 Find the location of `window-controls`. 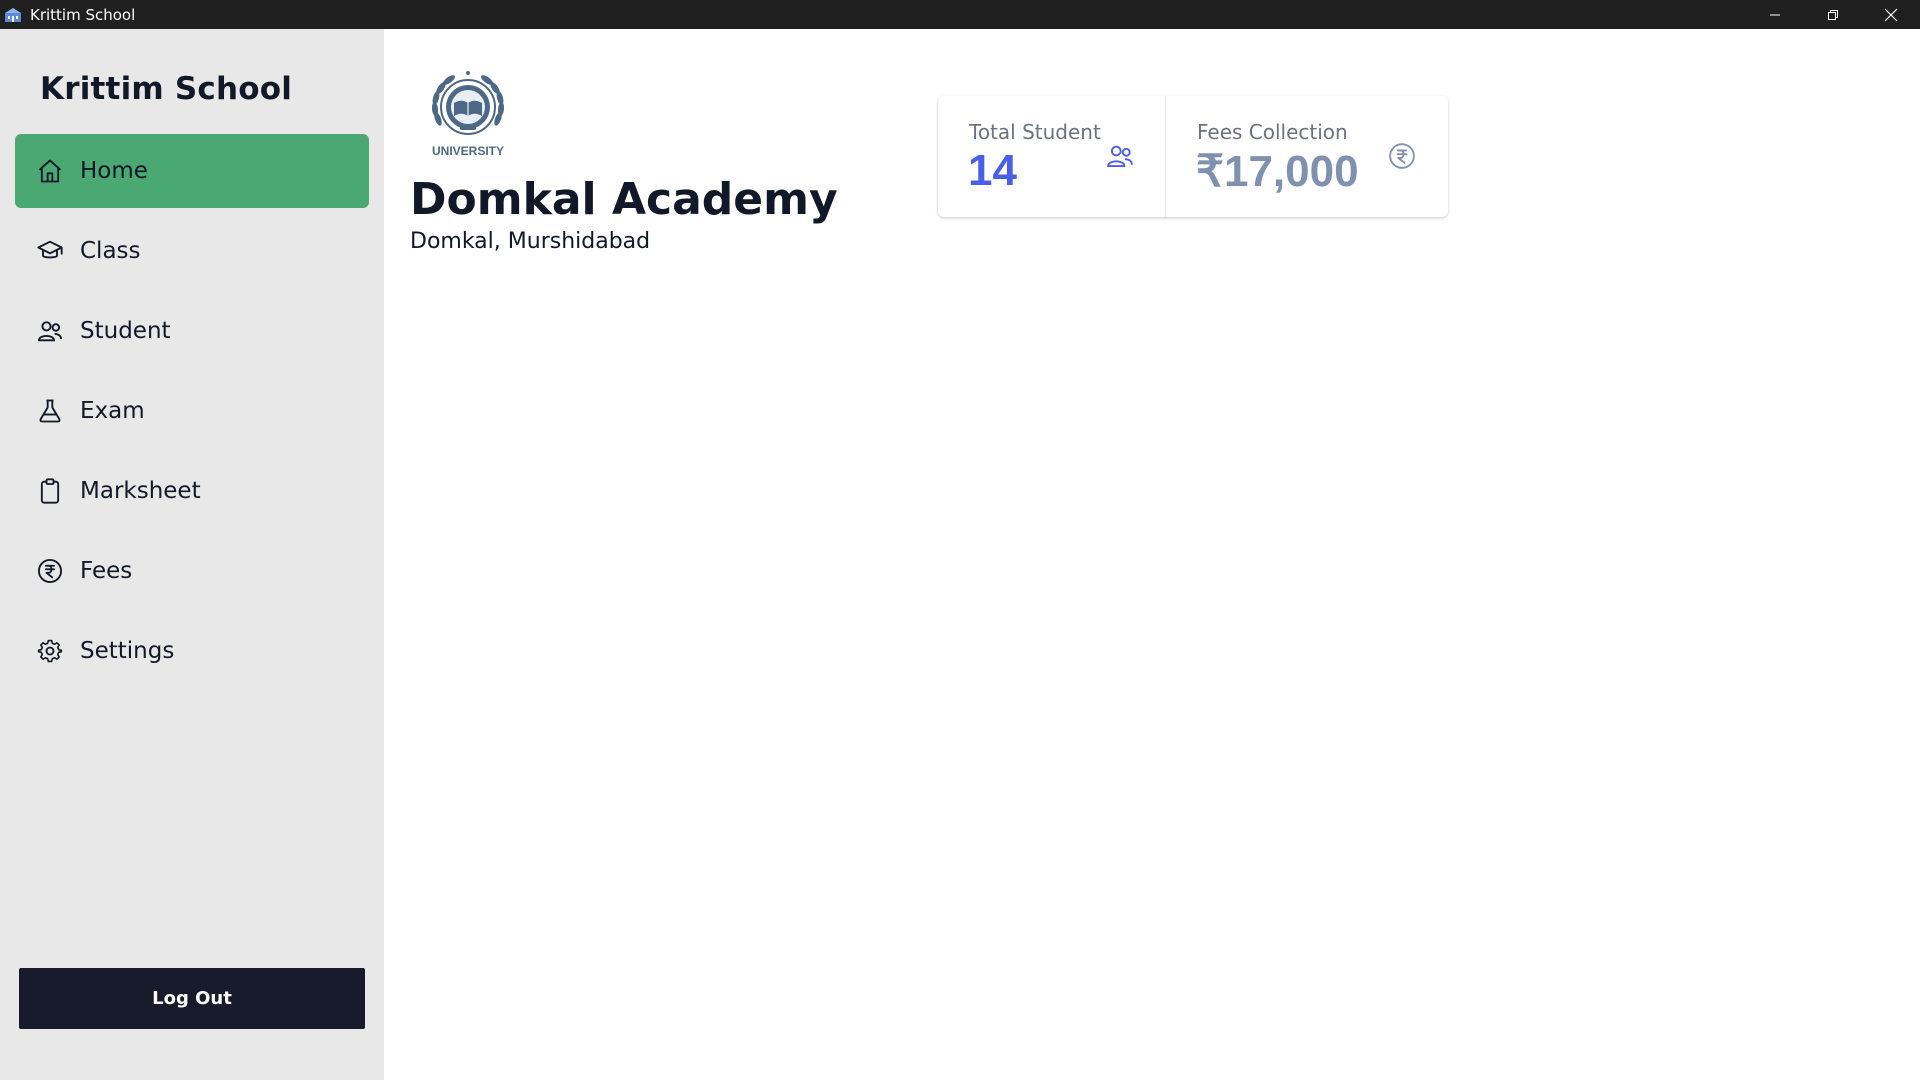

window-controls is located at coordinates (1833, 14).